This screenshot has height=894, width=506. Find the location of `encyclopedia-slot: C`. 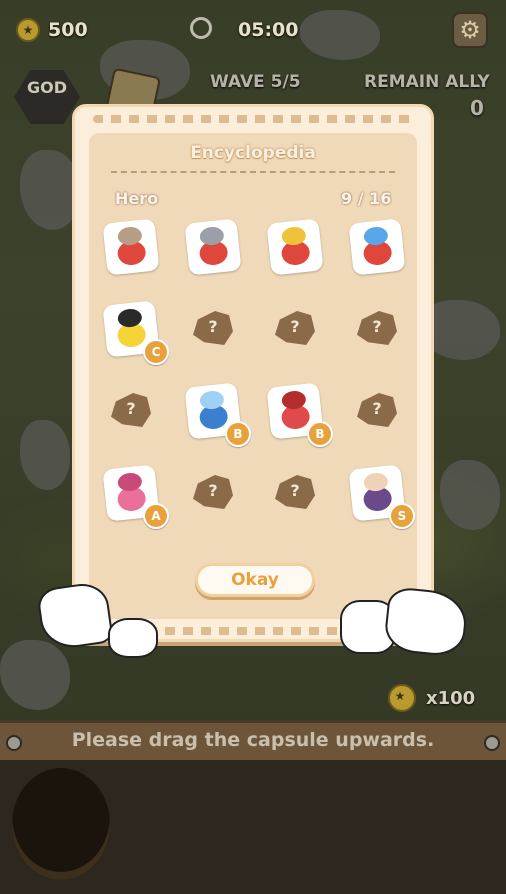

encyclopedia-slot: C is located at coordinates (135, 332).